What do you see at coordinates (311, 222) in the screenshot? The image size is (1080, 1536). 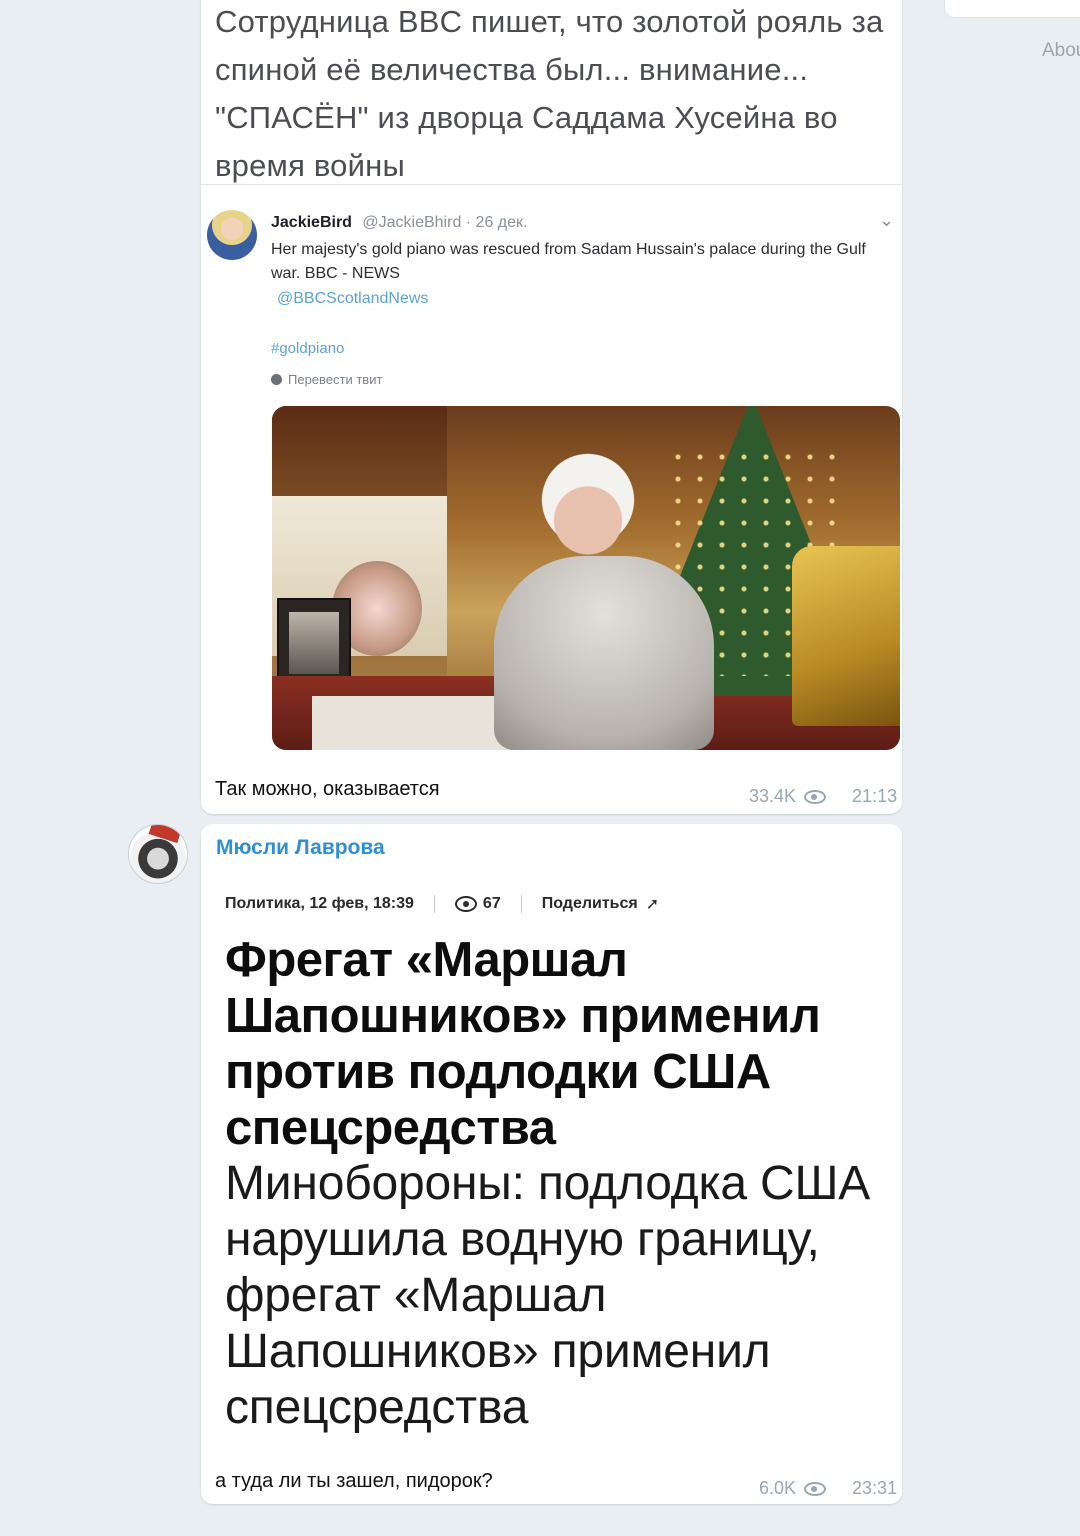 I see `tweet-author-name: JackieBird` at bounding box center [311, 222].